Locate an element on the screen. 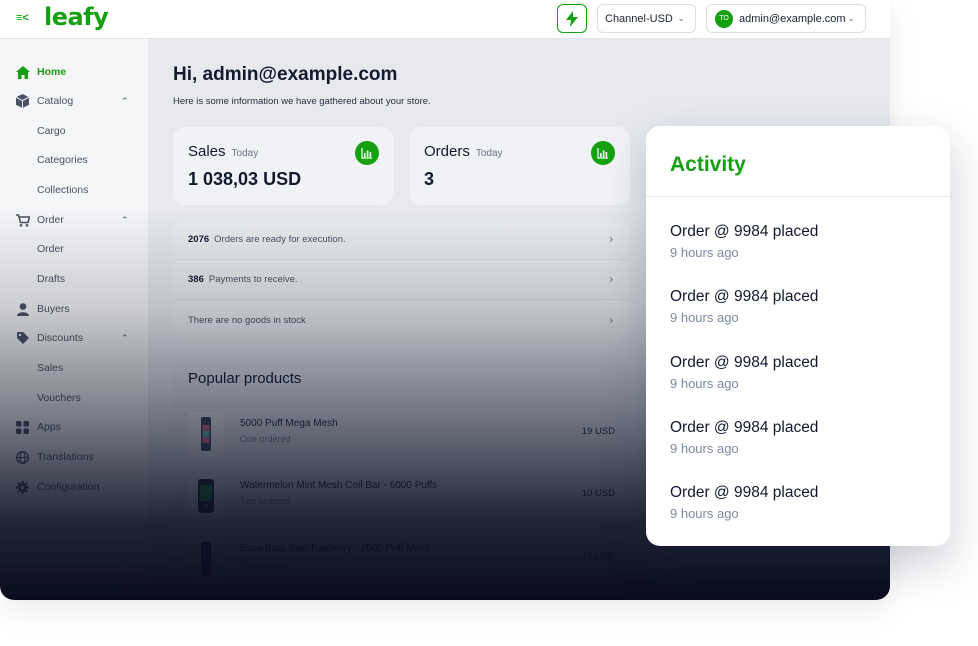 The width and height of the screenshot is (978, 646). sidebar-item-order: Order is located at coordinates (74, 249).